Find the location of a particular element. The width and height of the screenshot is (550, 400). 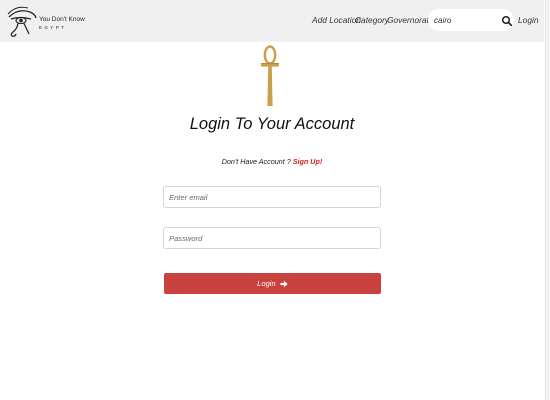

page-title: Login To Your Account is located at coordinates (272, 124).